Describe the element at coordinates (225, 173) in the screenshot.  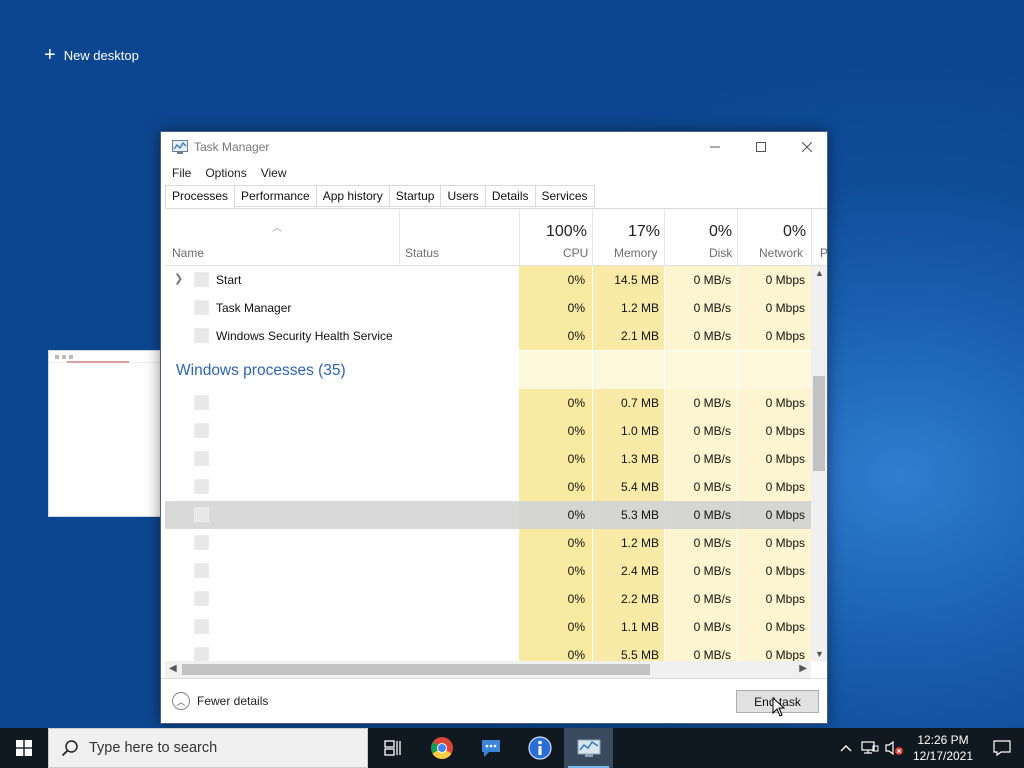
I see `menu-options: Options` at that location.